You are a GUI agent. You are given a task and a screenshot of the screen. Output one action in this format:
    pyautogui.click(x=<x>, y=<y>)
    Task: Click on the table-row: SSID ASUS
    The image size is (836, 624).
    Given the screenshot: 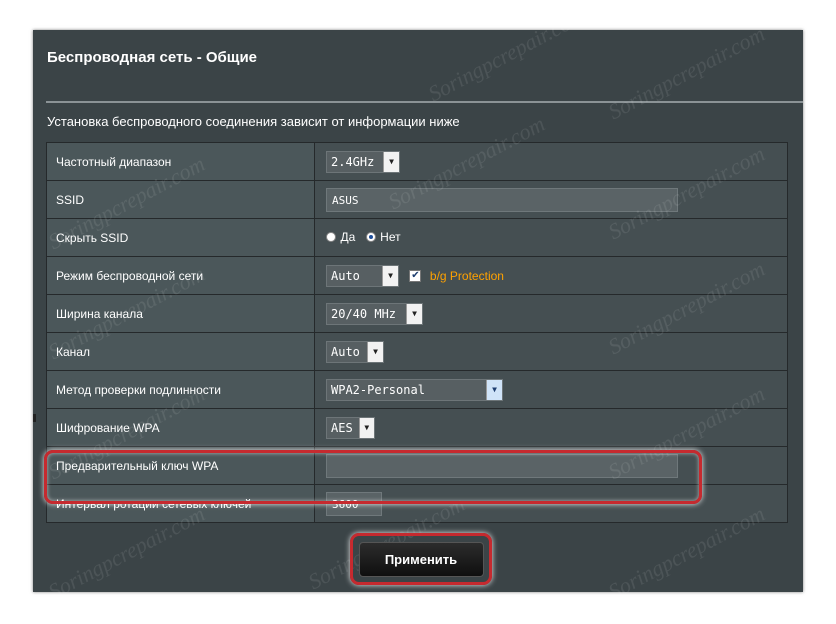 What is the action you would take?
    pyautogui.click(x=417, y=199)
    